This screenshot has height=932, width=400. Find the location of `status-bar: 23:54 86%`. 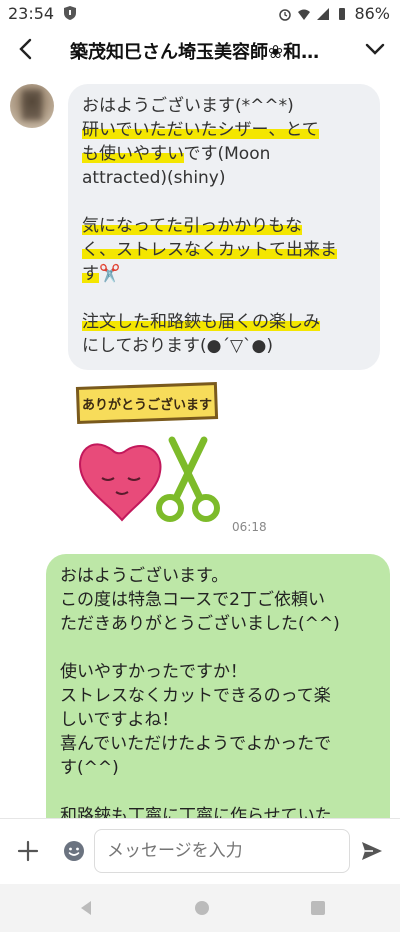

status-bar: 23:54 86% is located at coordinates (200, 13).